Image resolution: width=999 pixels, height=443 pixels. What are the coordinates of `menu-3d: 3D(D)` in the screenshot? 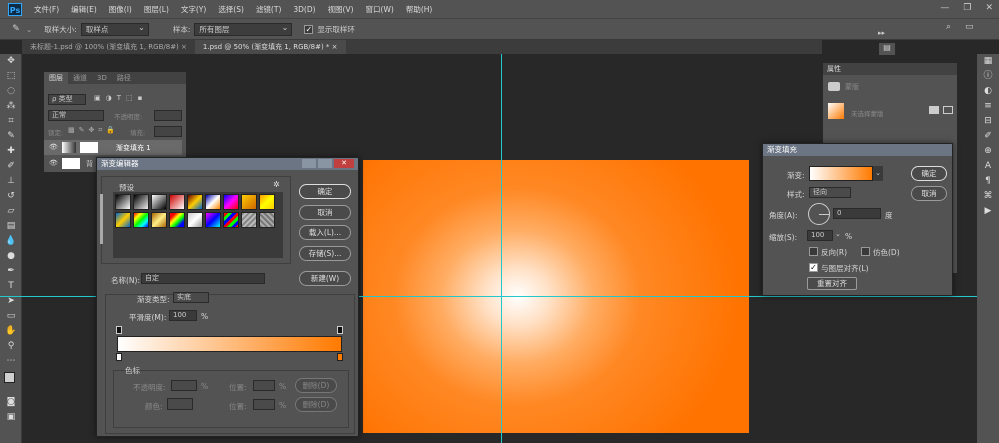 It's located at (304, 9).